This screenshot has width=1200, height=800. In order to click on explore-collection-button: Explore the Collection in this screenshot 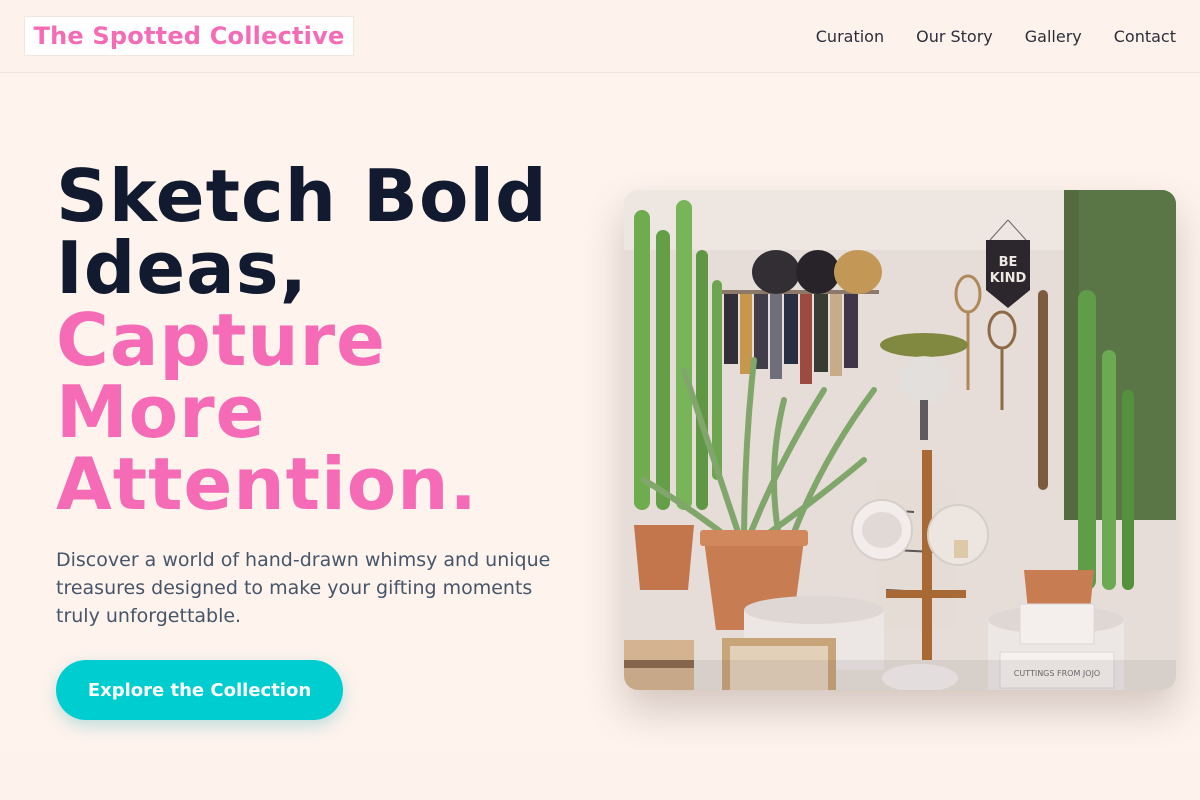, I will do `click(199, 690)`.